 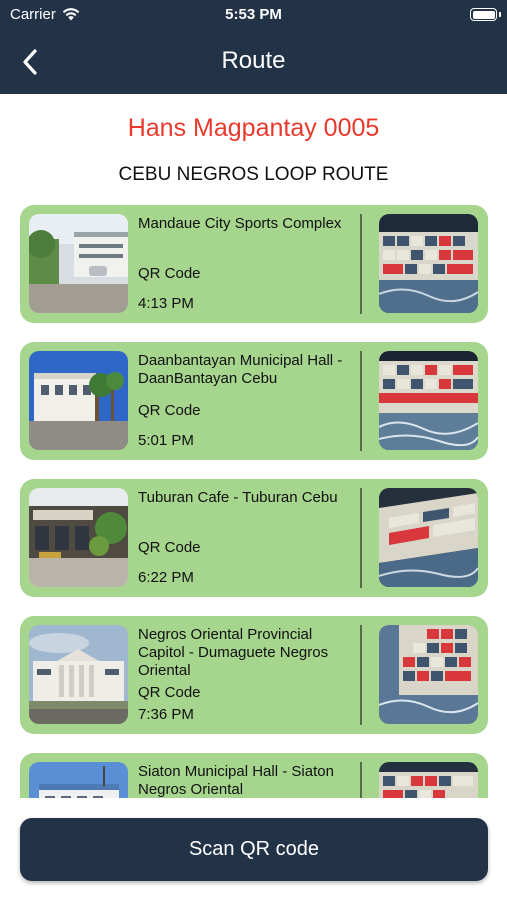 I want to click on battery-tip, so click(x=500, y=14).